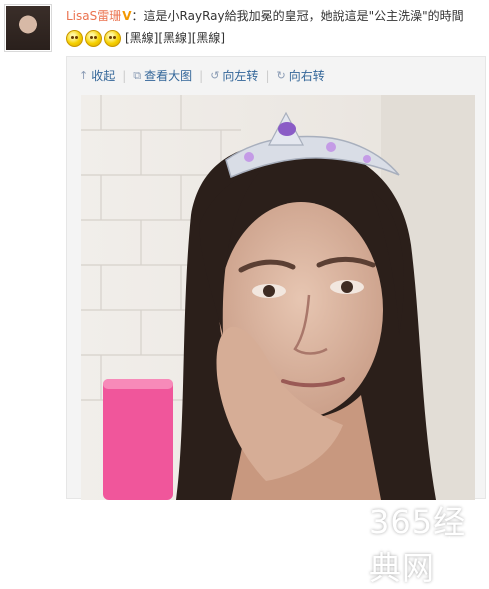 The image size is (489, 589). What do you see at coordinates (215, 75) in the screenshot?
I see `rotate-left-icon: ↺` at bounding box center [215, 75].